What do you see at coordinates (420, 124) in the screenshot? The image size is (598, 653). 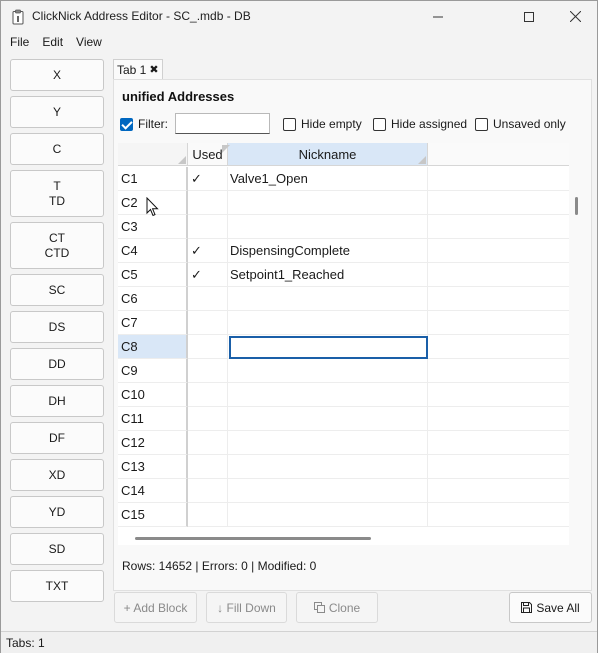 I see `hide-assigned-option: Hide assigned` at bounding box center [420, 124].